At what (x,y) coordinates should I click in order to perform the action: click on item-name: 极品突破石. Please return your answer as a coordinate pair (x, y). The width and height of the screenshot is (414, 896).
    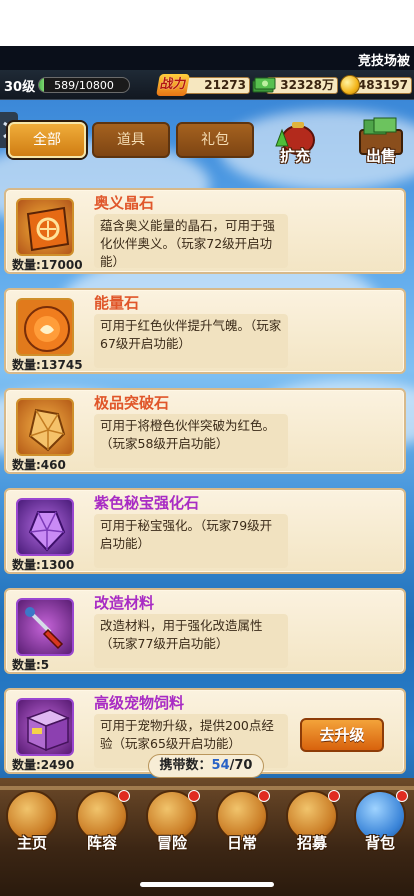
    Looking at the image, I should click on (132, 403).